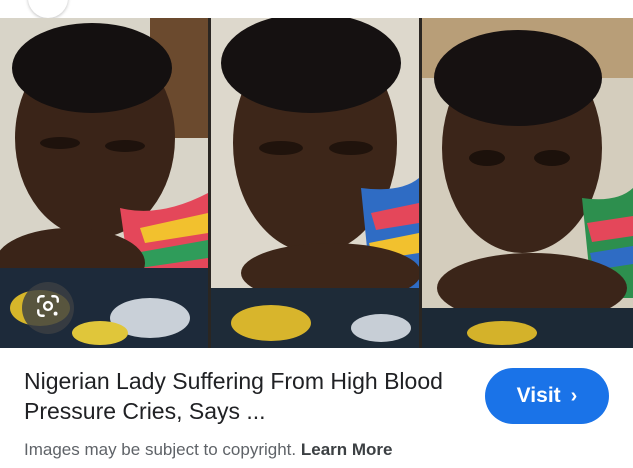 The width and height of the screenshot is (633, 468). I want to click on top-strip, so click(316, 9).